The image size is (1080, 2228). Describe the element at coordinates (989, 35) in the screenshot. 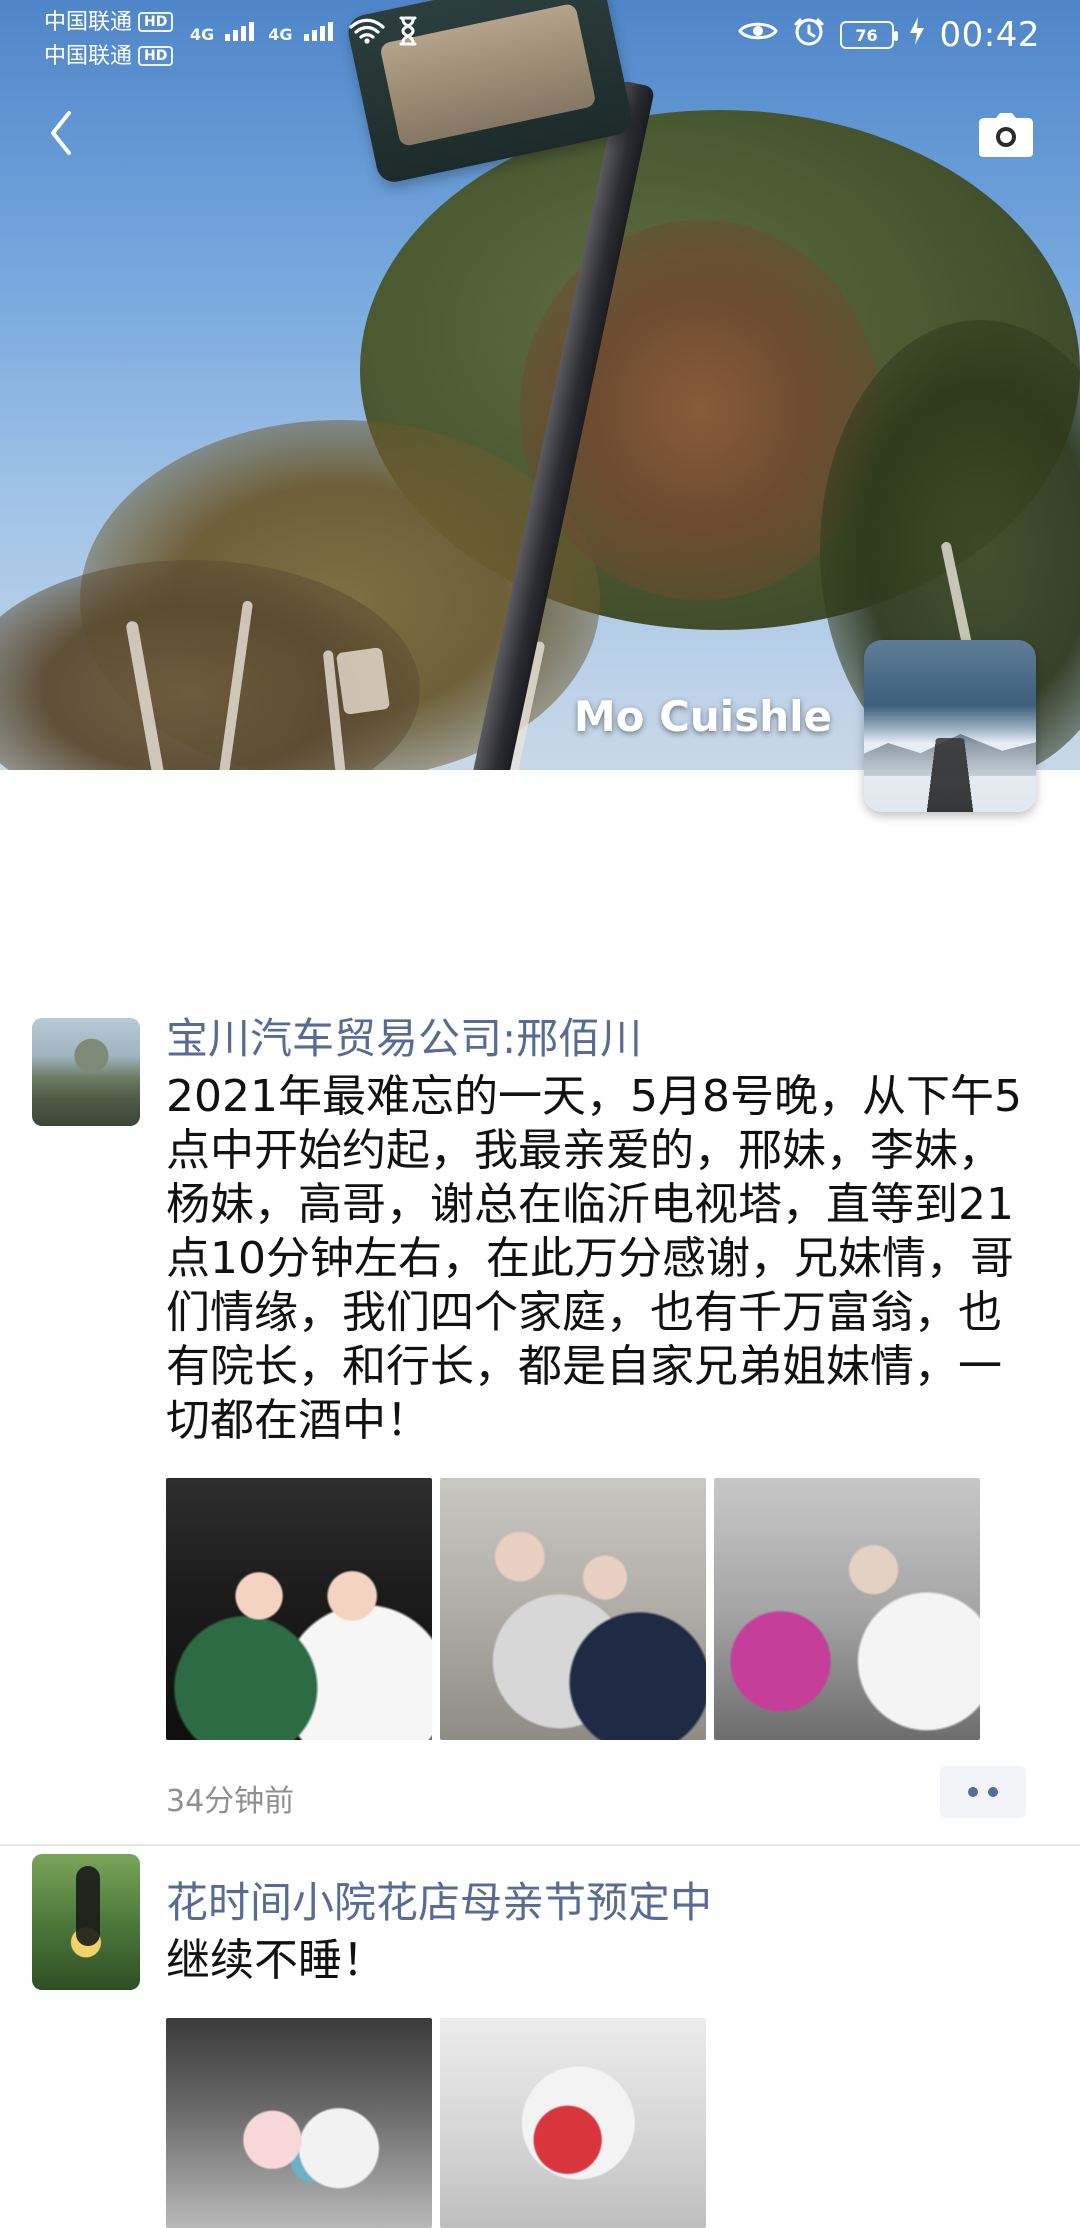

I see `clock: 00:42` at that location.